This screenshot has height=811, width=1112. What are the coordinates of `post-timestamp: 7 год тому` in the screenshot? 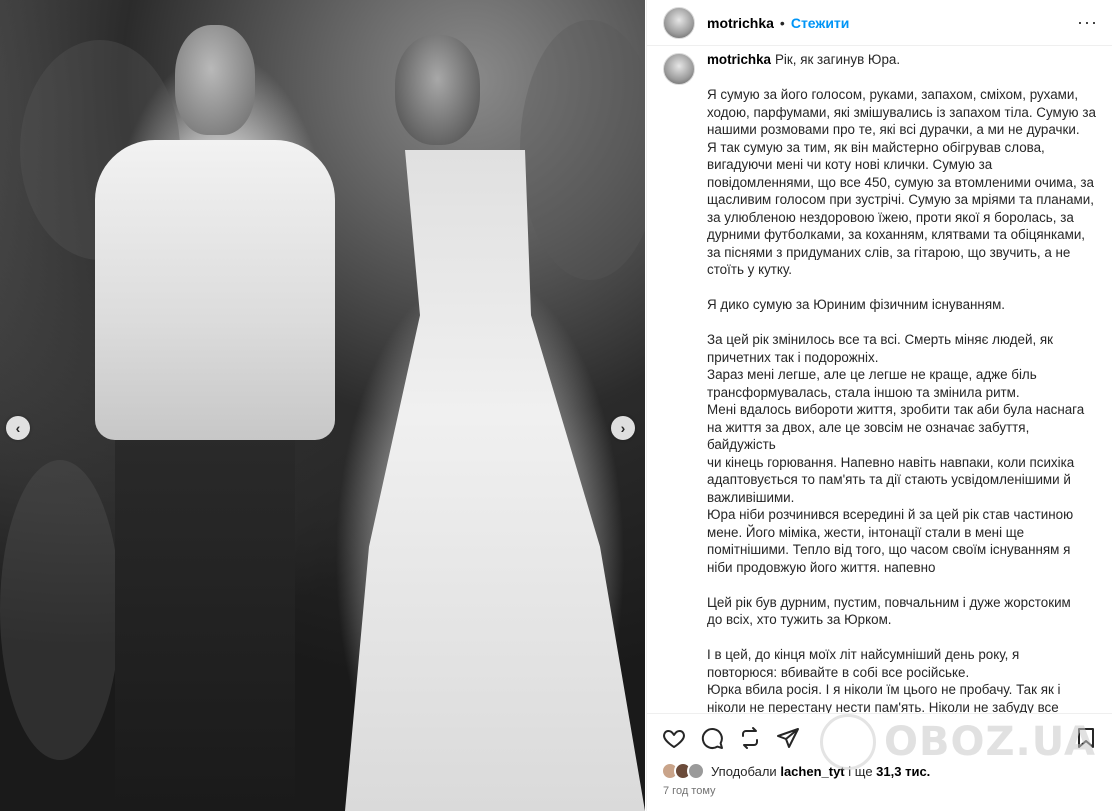 It's located at (689, 791).